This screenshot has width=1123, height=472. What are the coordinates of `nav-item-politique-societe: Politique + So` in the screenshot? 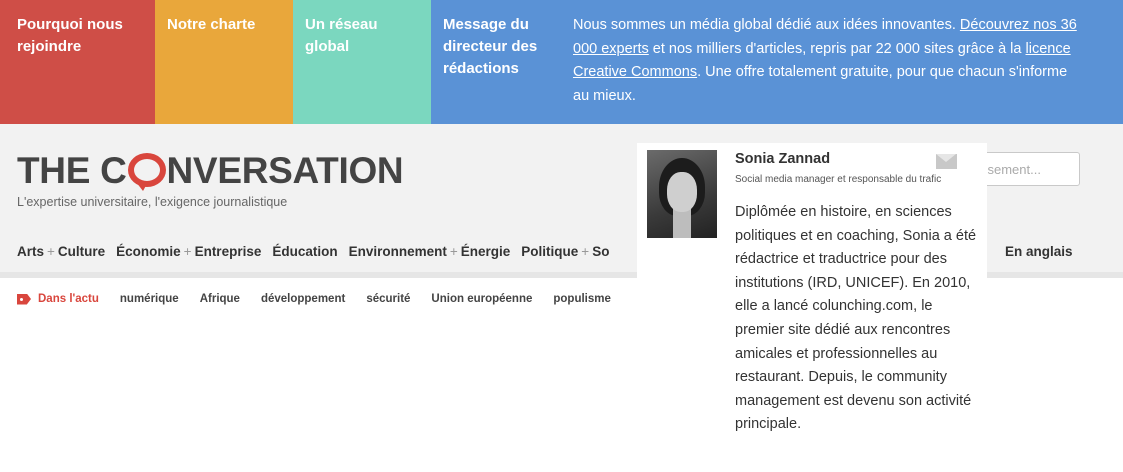 It's located at (565, 251).